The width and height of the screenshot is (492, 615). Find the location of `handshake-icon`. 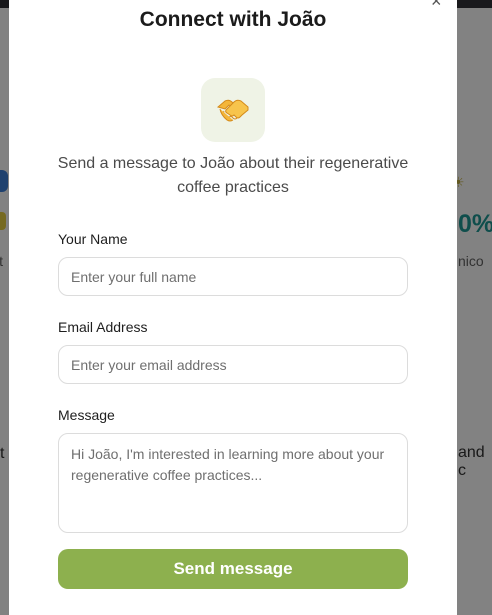

handshake-icon is located at coordinates (232, 110).